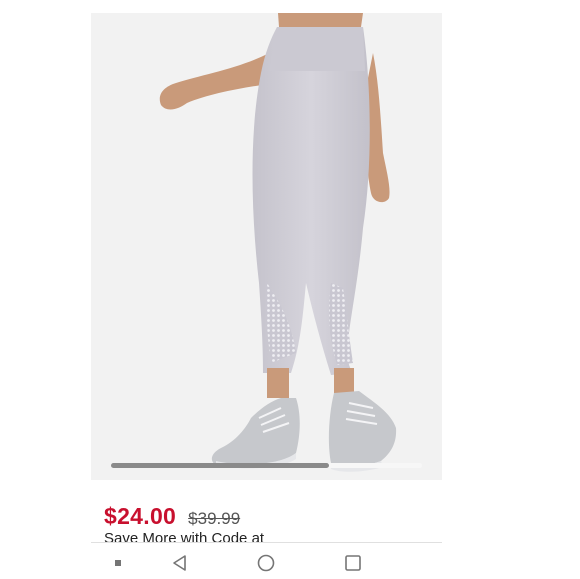 The width and height of the screenshot is (580, 579). I want to click on back-triangle-icon, so click(180, 563).